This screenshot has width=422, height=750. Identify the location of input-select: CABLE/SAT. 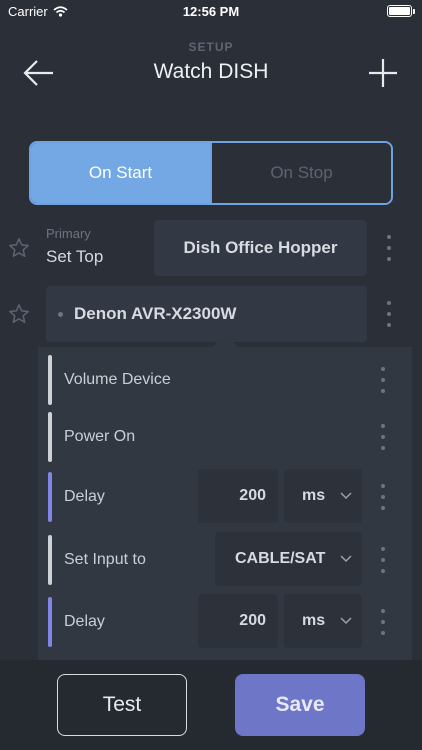
(288, 559).